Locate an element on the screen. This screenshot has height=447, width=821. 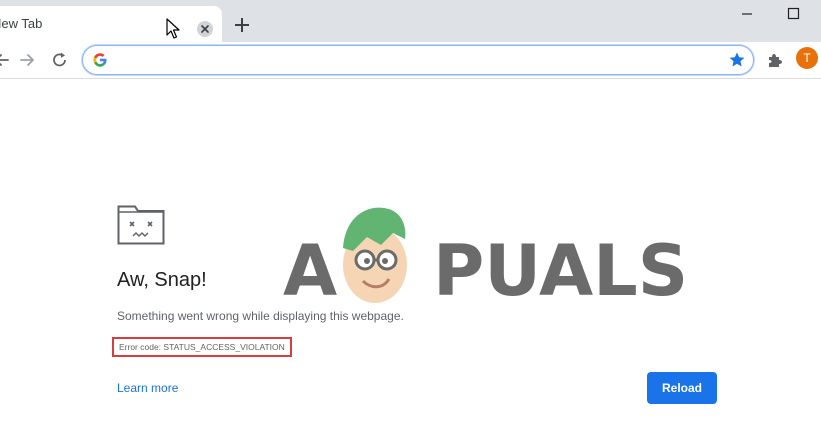
browser-toolbar: T is located at coordinates (410, 60).